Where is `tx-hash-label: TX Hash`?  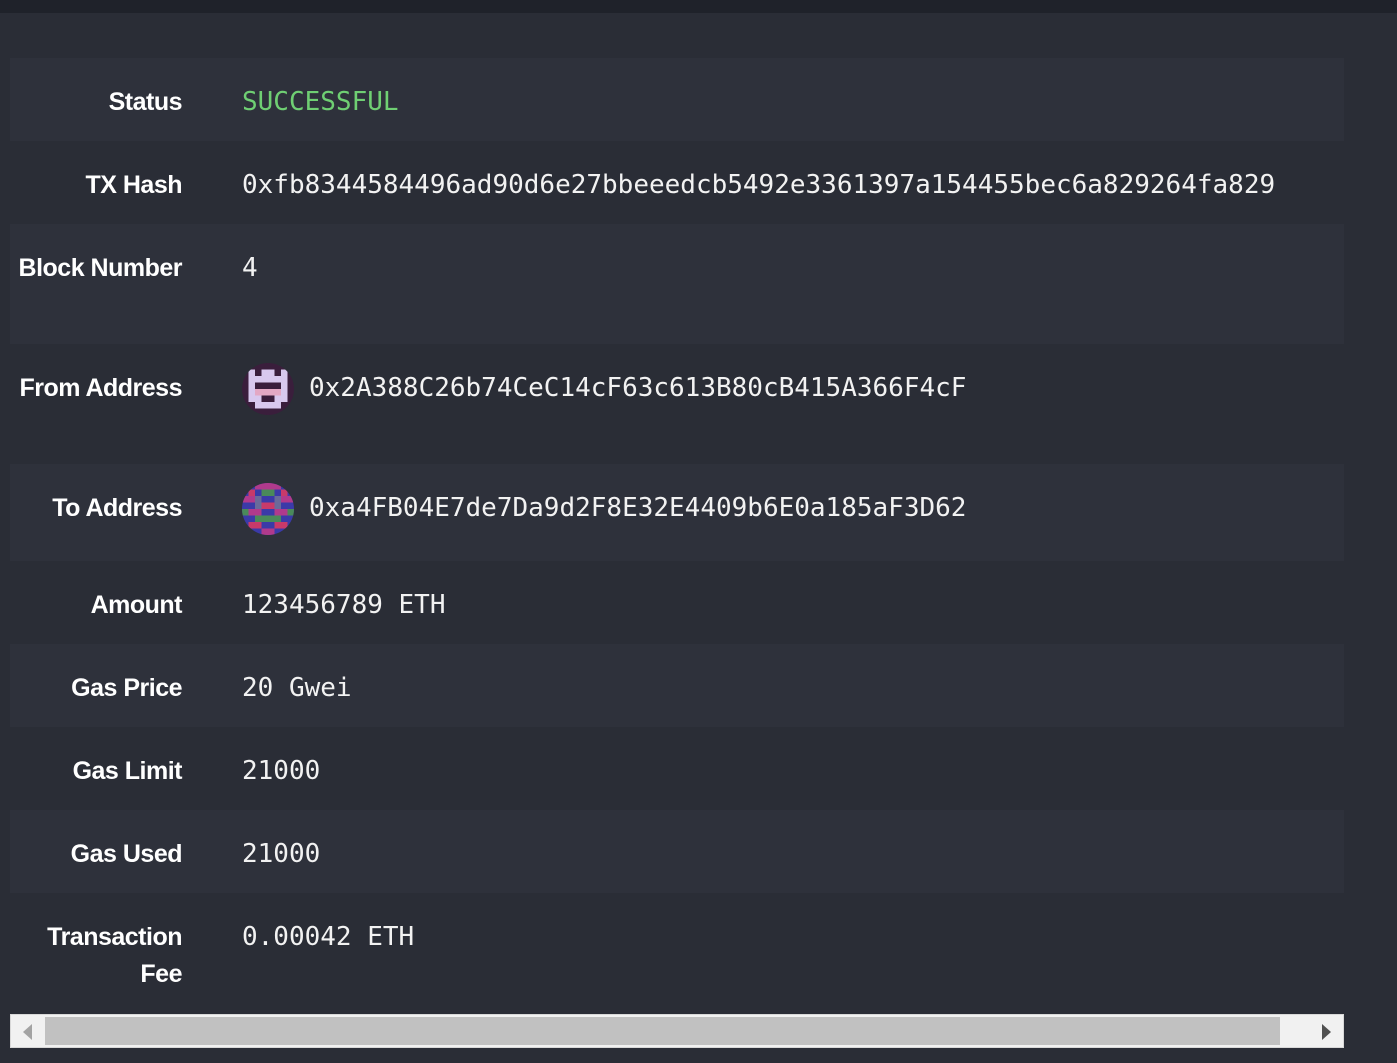
tx-hash-label: TX Hash is located at coordinates (133, 185).